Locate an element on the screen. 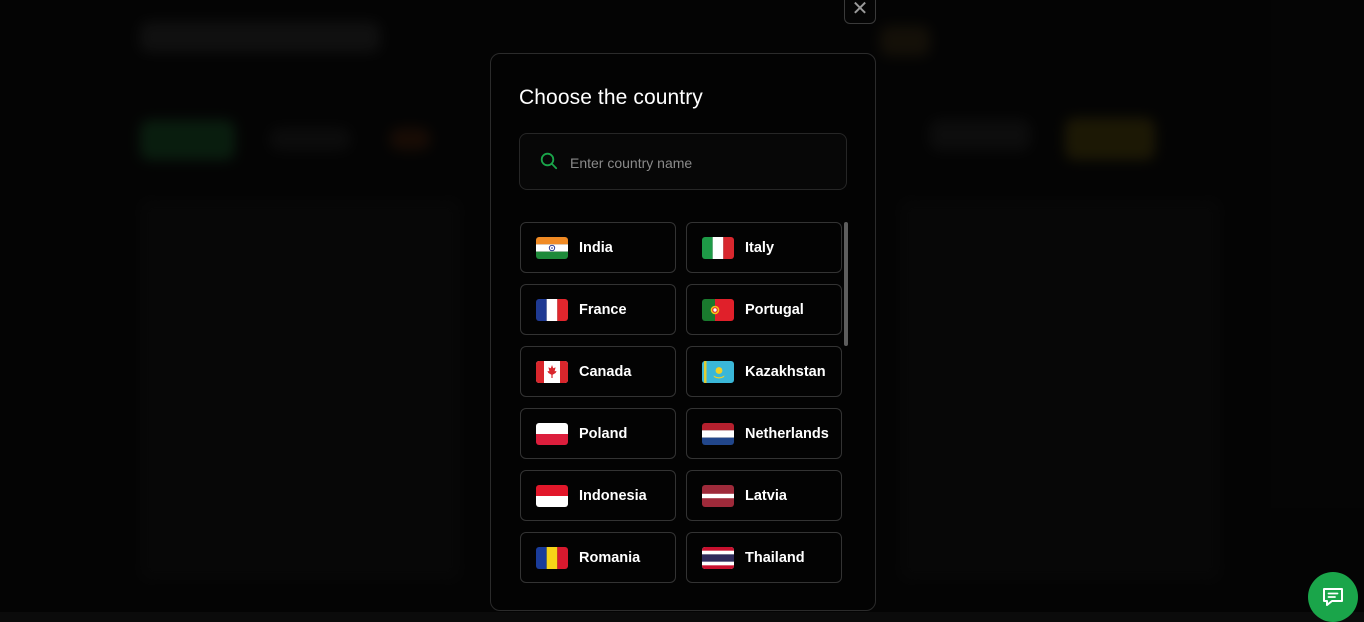  close-icon: ✕ is located at coordinates (860, 10).